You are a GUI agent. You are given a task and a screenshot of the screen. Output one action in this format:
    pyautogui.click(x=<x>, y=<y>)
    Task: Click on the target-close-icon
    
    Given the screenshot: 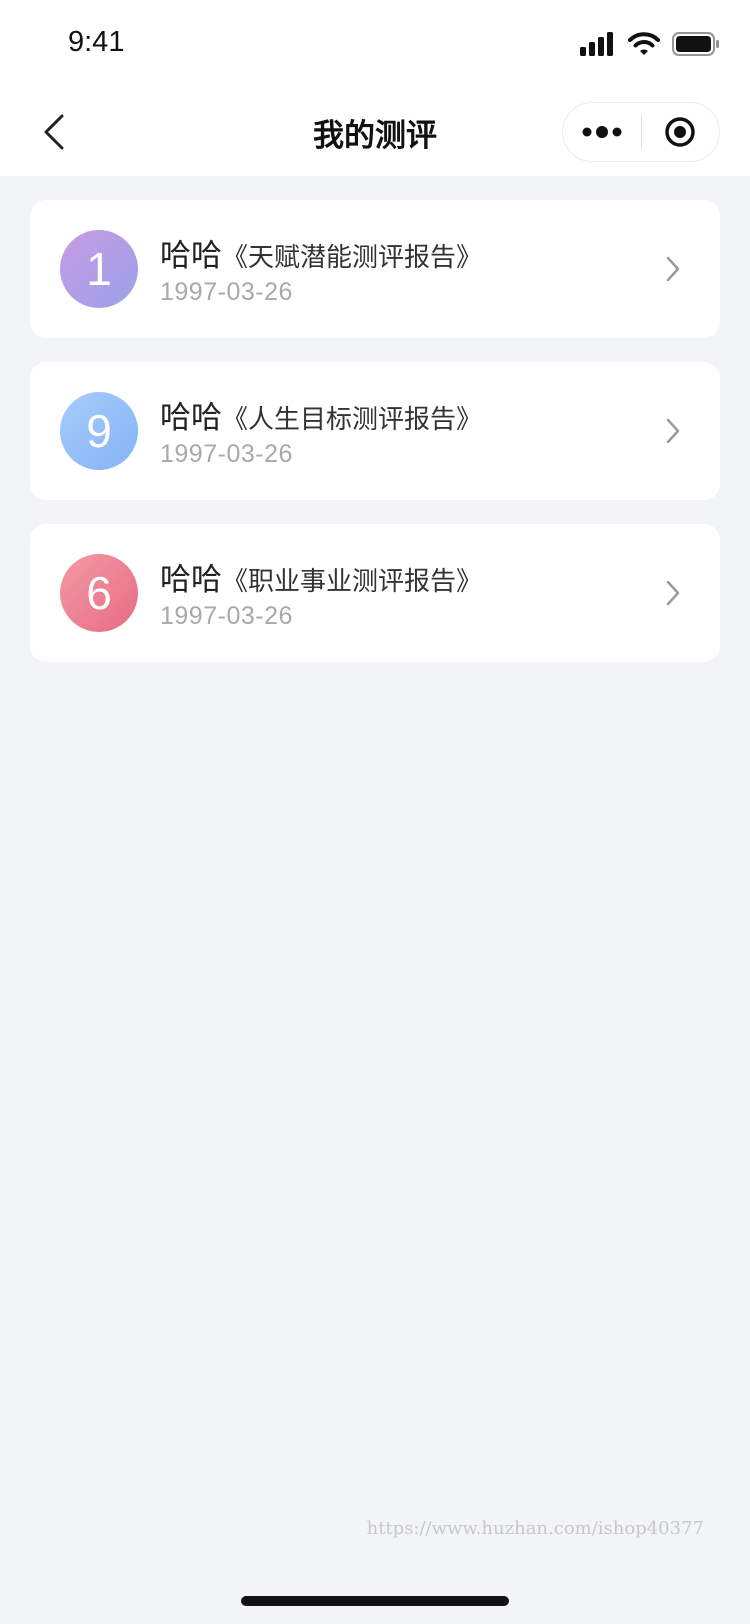 What is the action you would take?
    pyautogui.click(x=680, y=132)
    